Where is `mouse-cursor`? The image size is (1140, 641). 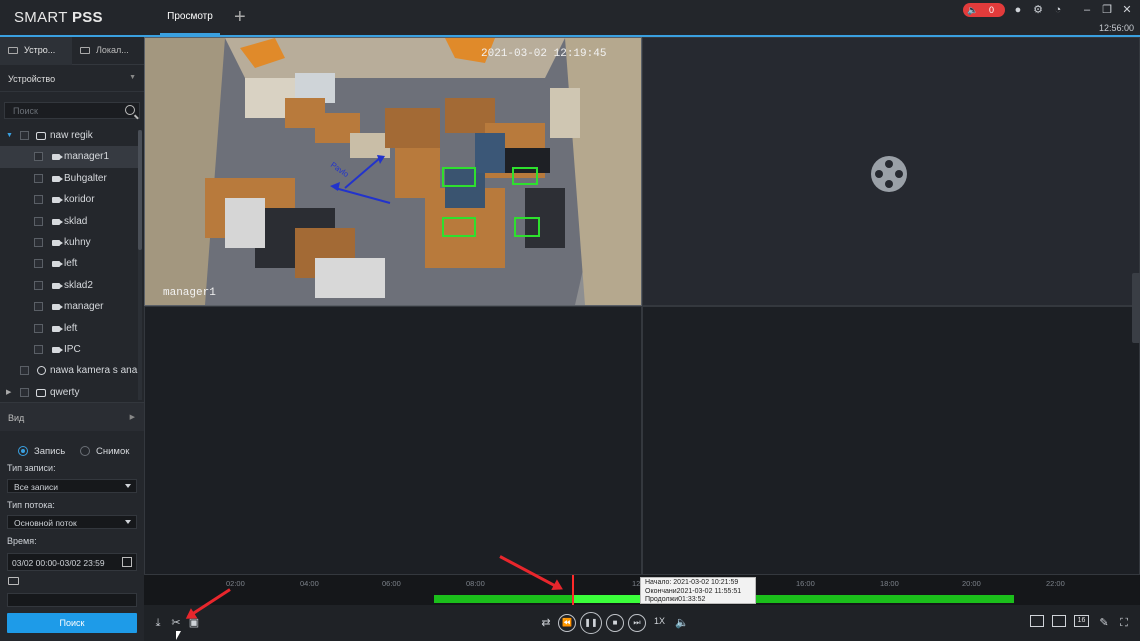
mouse-cursor is located at coordinates (178, 635).